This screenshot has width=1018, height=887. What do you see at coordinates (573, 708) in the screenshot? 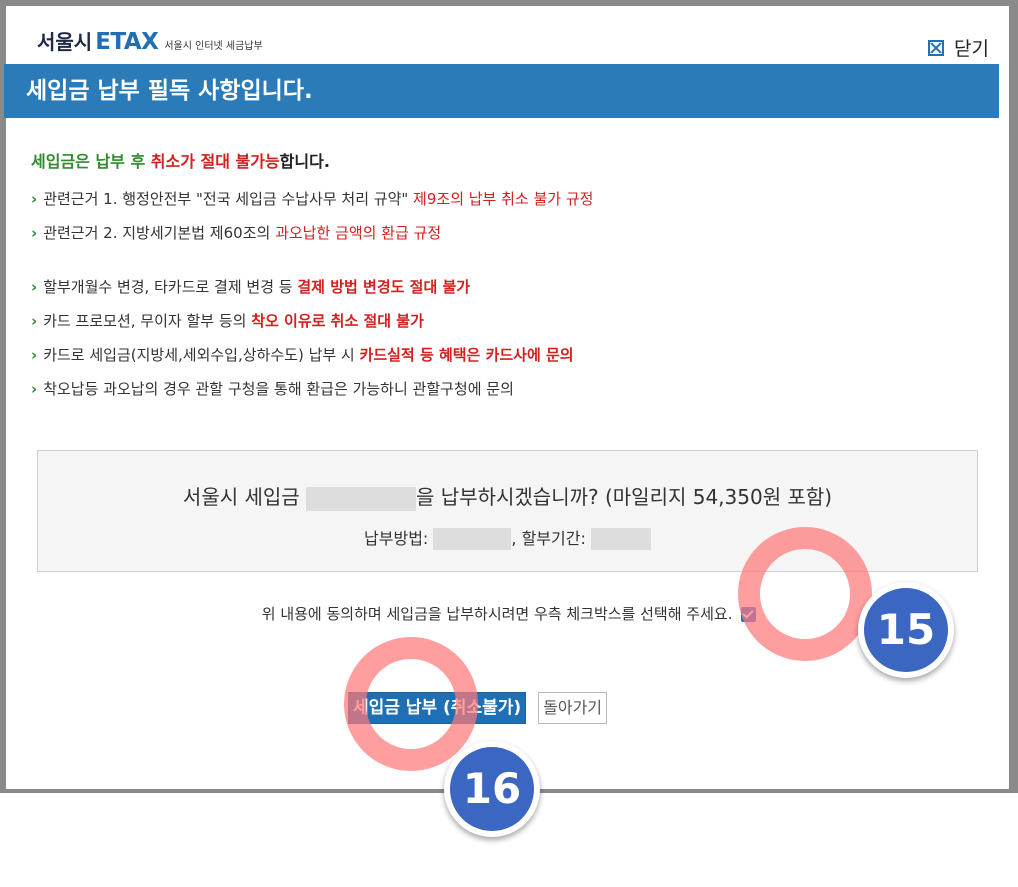
I see `back-button: 돌아가기` at bounding box center [573, 708].